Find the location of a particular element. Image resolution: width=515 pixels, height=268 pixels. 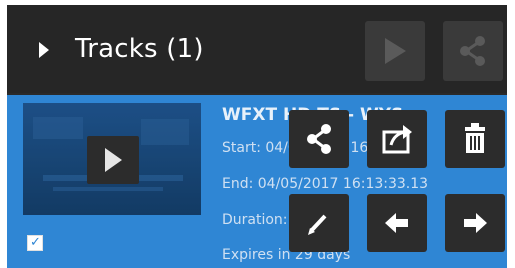

track-select-checkbox: ✓ is located at coordinates (35, 243).